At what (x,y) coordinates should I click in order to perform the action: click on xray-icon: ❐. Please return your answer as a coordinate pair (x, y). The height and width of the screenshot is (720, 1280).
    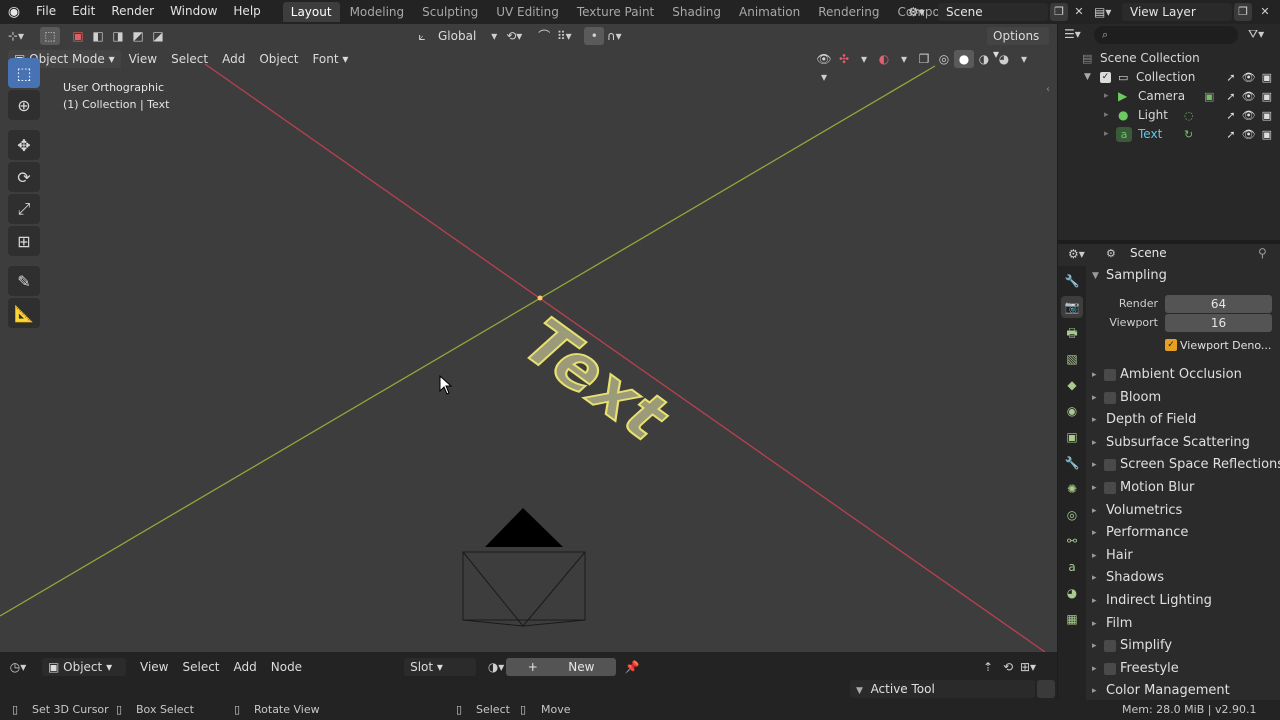
    Looking at the image, I should click on (924, 59).